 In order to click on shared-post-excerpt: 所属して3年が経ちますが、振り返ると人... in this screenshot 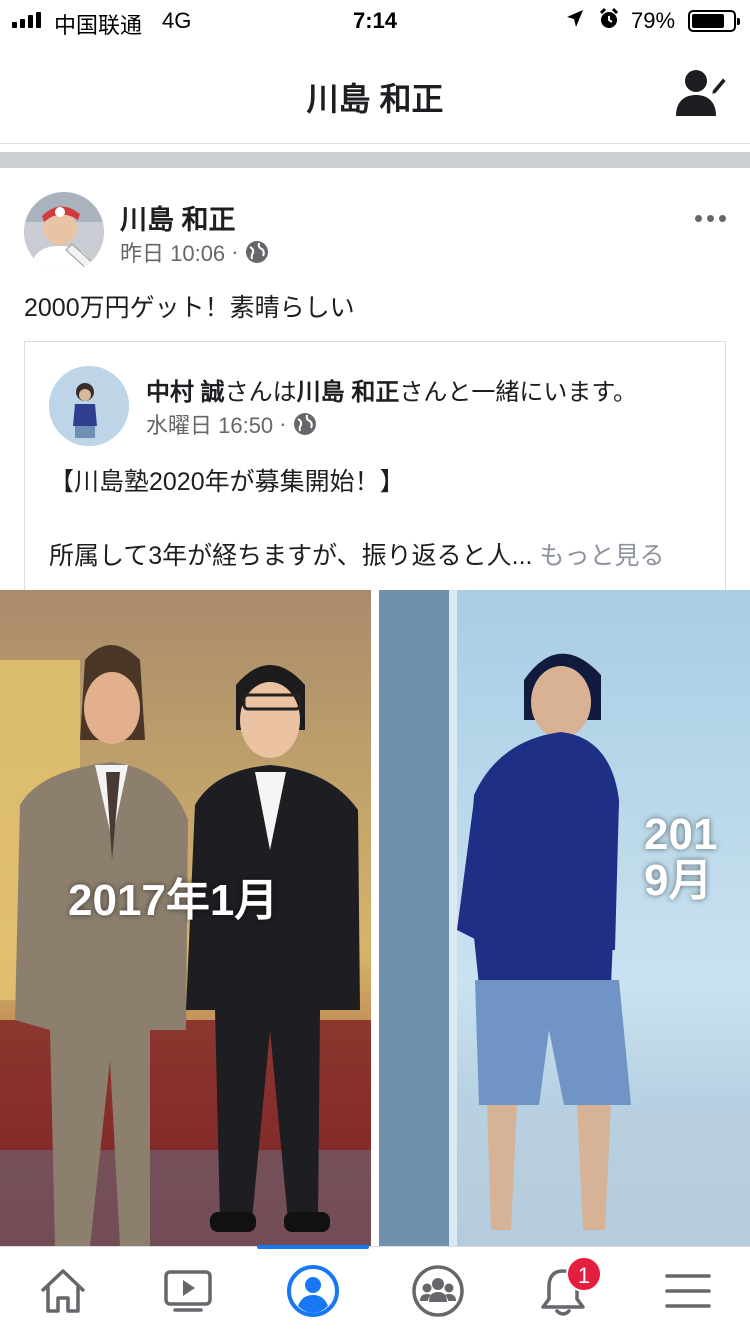, I will do `click(291, 556)`.